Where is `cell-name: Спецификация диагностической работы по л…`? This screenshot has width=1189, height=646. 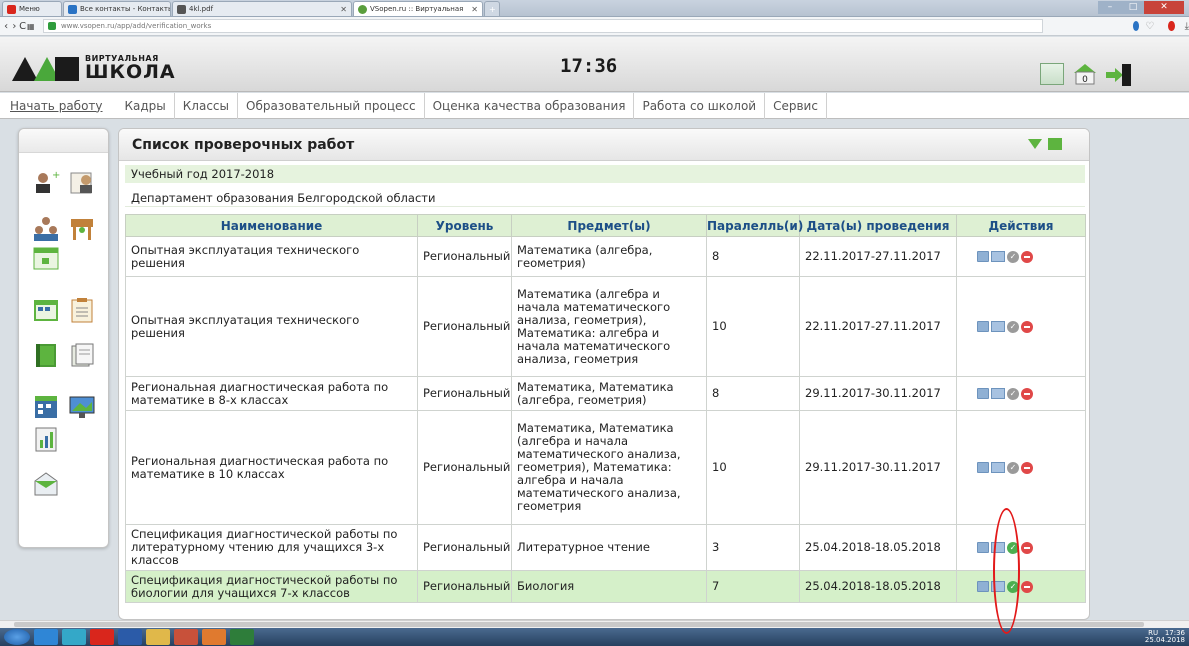
cell-name: Спецификация диагностической работы по л… is located at coordinates (271, 547).